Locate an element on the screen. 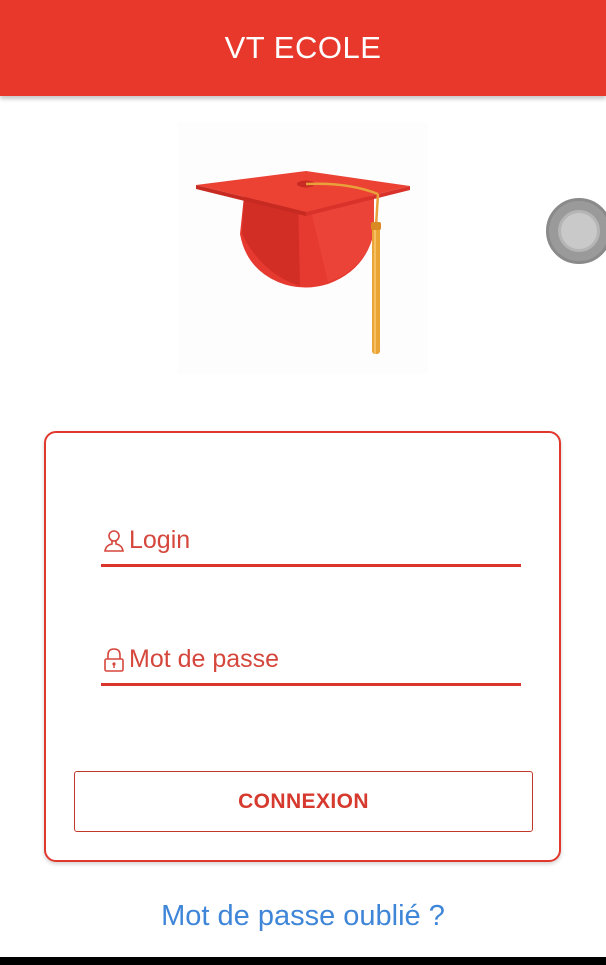  app-title: VT ECOLE is located at coordinates (303, 47).